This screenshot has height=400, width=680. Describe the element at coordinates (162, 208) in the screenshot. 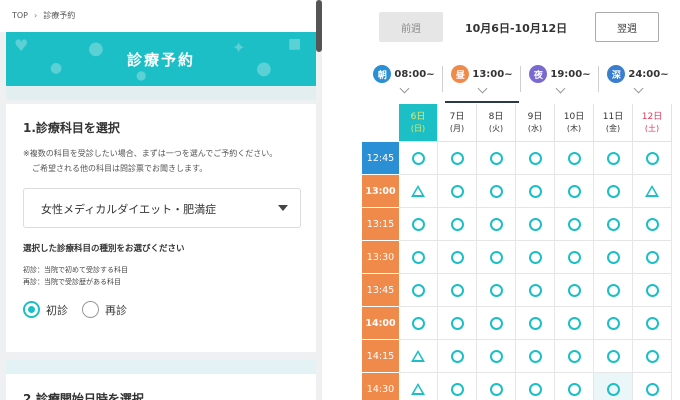

I see `department-select: 女性メディカルダイエット・肥満症` at that location.